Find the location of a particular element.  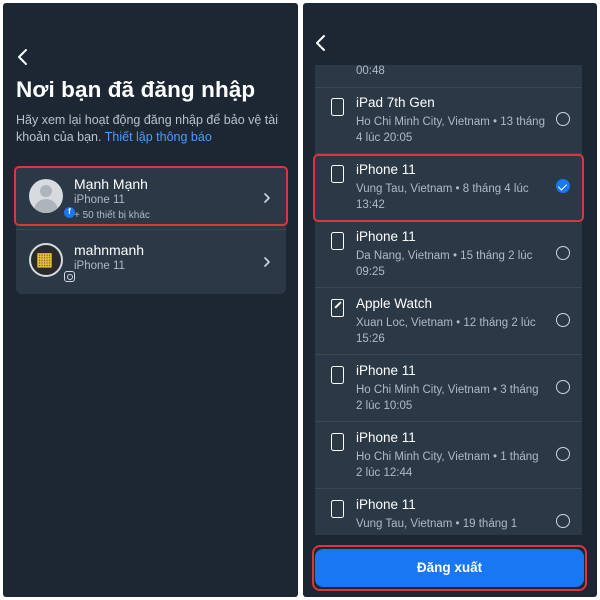

avatar is located at coordinates (46, 196).